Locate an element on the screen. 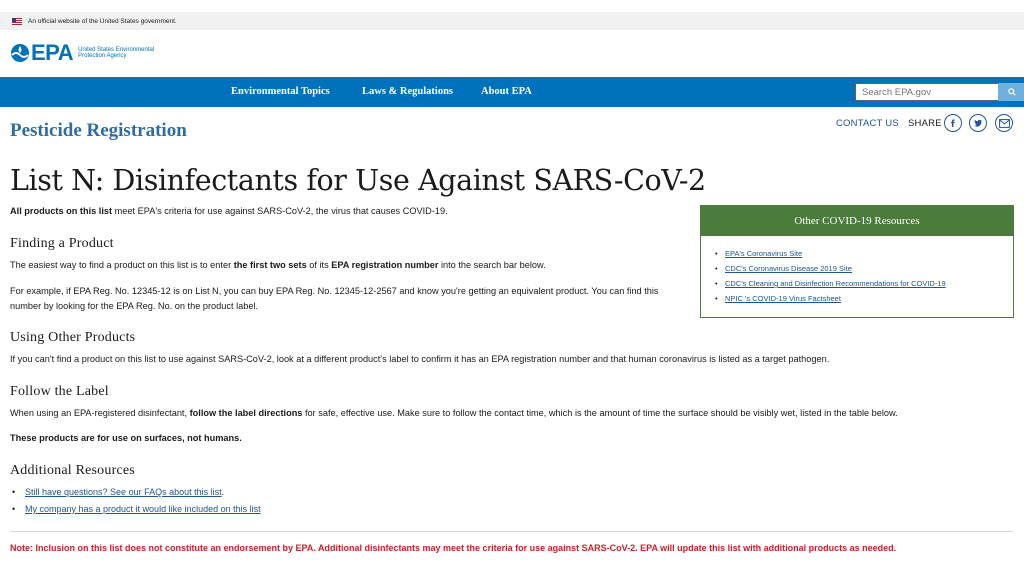 The image size is (1024, 576). link-cdc-coronavirus: CDC's Coronavirus Disease 2019 Site is located at coordinates (788, 268).